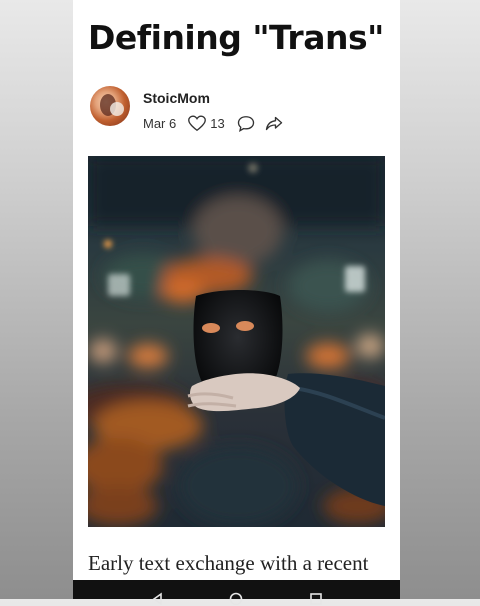 The height and width of the screenshot is (606, 480). What do you see at coordinates (110, 106) in the screenshot?
I see `author-avatar` at bounding box center [110, 106].